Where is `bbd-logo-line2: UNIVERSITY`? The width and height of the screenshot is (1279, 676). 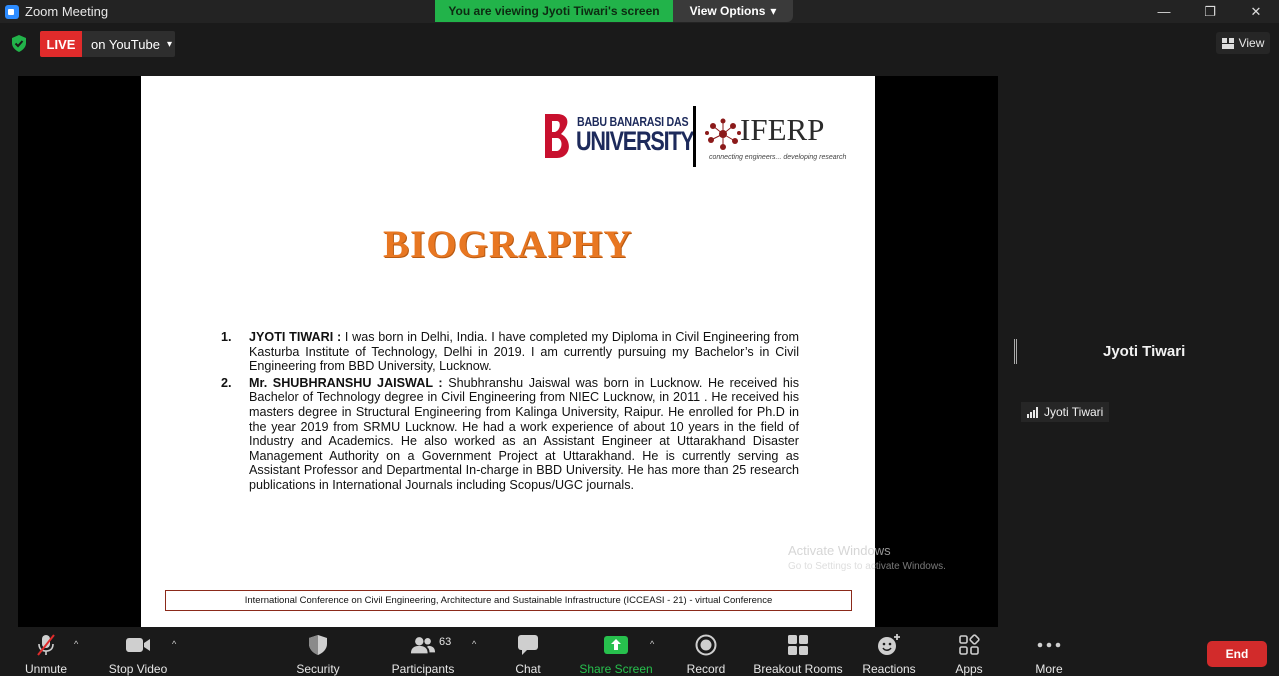 bbd-logo-line2: UNIVERSITY is located at coordinates (635, 141).